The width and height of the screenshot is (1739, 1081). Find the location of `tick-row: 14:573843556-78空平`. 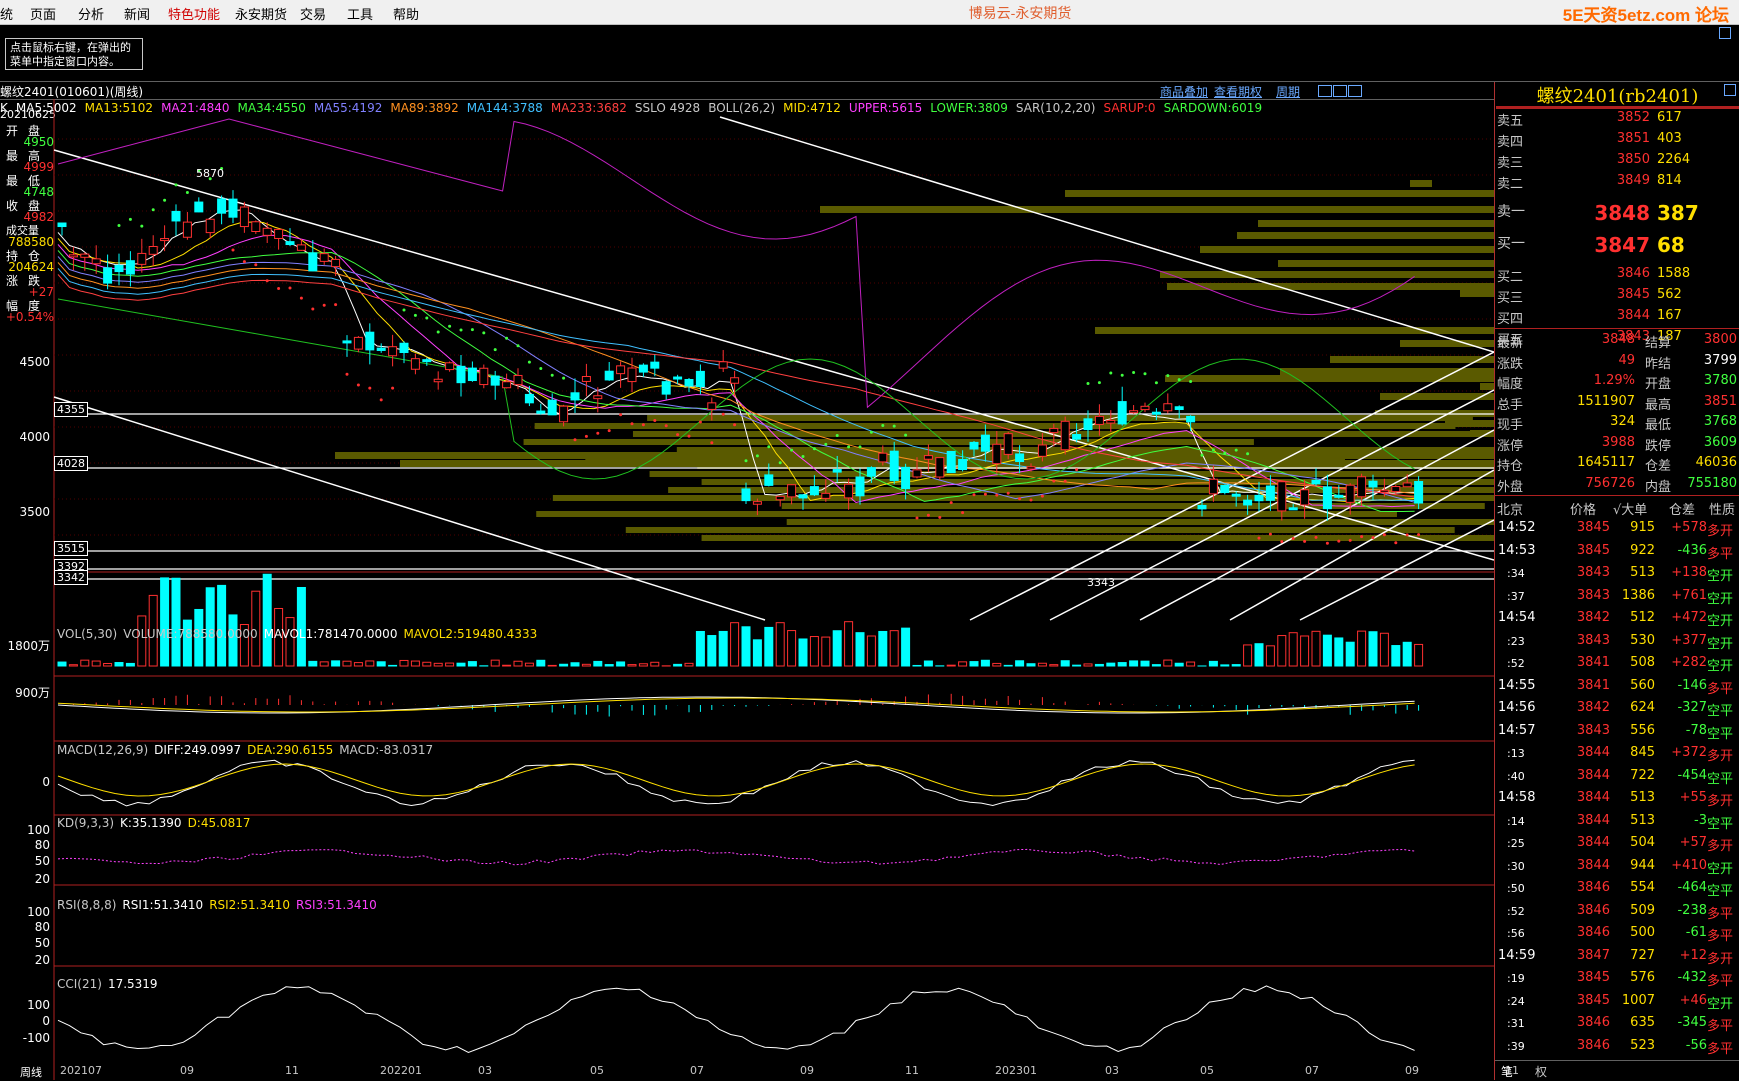

tick-row: 14:573843556-78空平 is located at coordinates (1617, 734).